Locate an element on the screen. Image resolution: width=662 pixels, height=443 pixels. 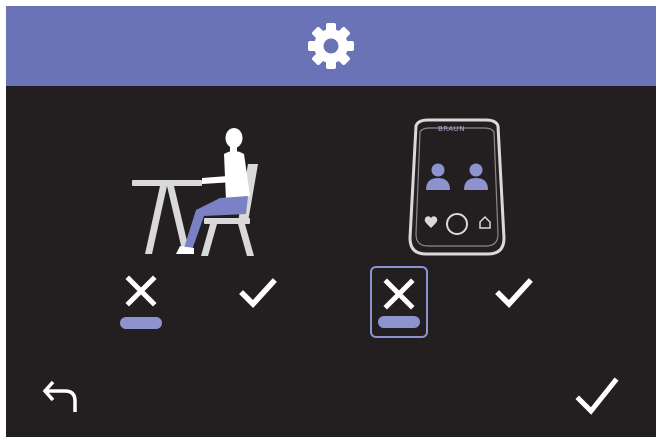
multi-user-no-button is located at coordinates (399, 302).